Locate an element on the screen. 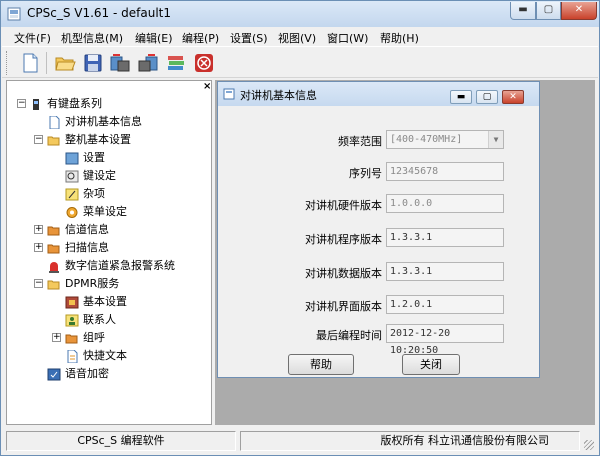  tree-item-label: 数字信道紧急报警系统 is located at coordinates (120, 265).